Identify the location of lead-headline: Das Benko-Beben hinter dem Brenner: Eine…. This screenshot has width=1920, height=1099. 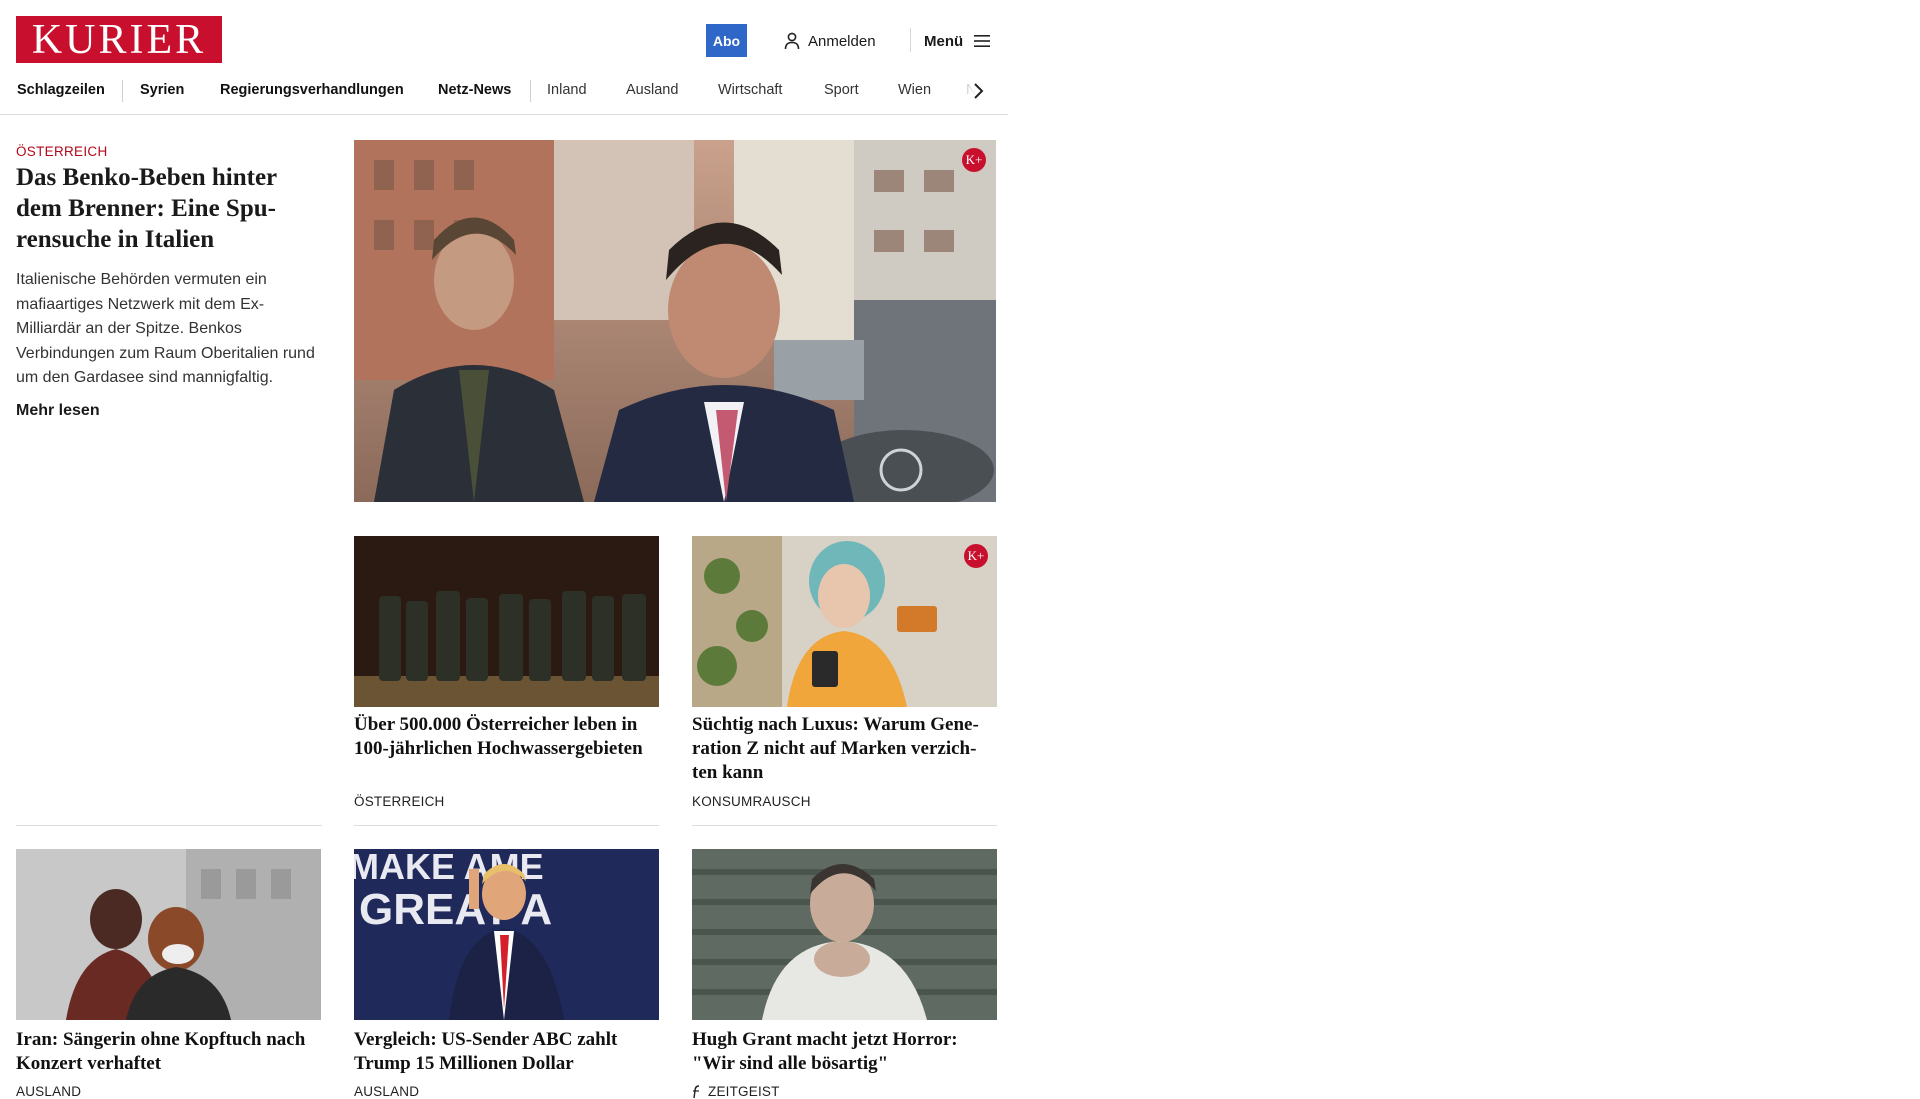
(166, 208).